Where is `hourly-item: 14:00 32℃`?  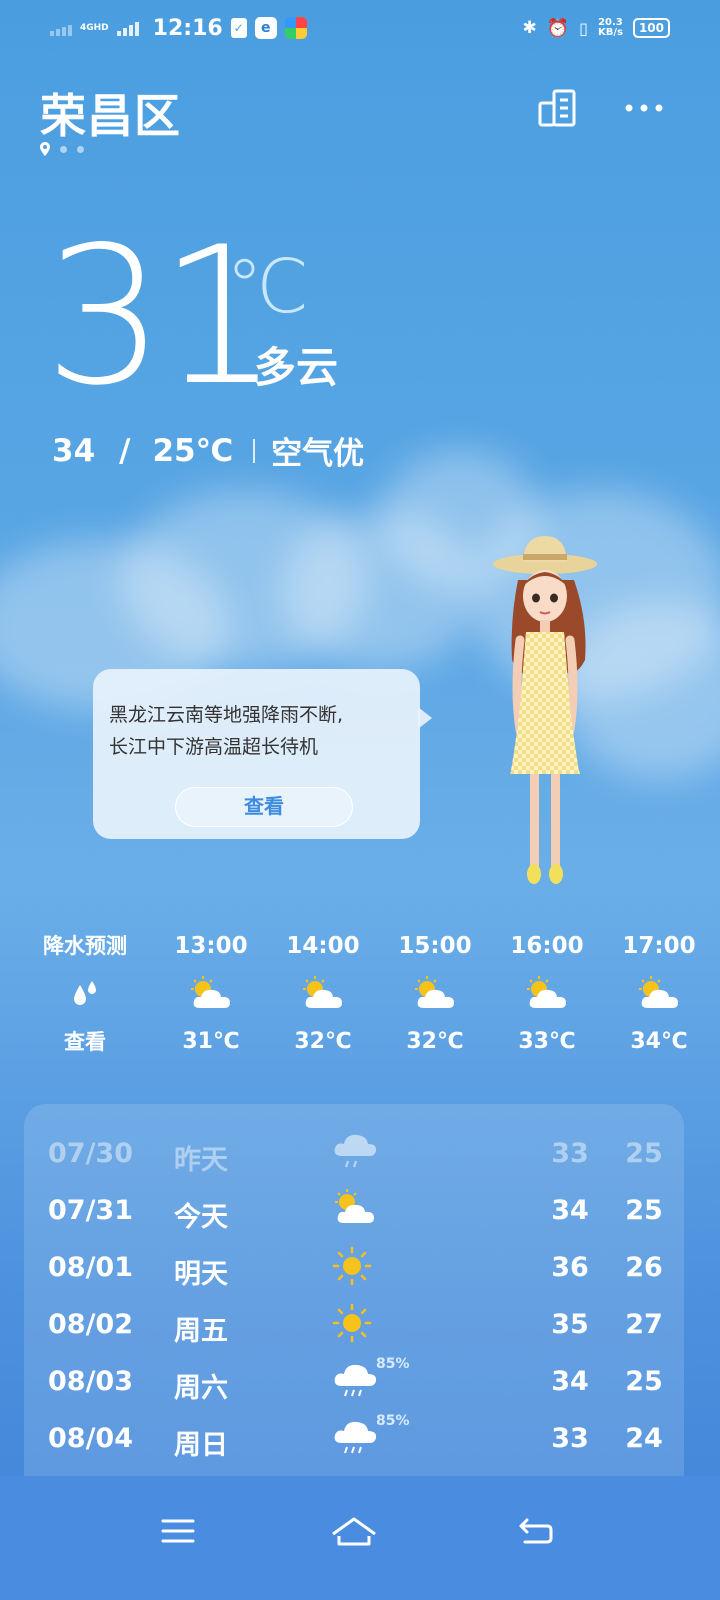 hourly-item: 14:00 32℃ is located at coordinates (323, 994).